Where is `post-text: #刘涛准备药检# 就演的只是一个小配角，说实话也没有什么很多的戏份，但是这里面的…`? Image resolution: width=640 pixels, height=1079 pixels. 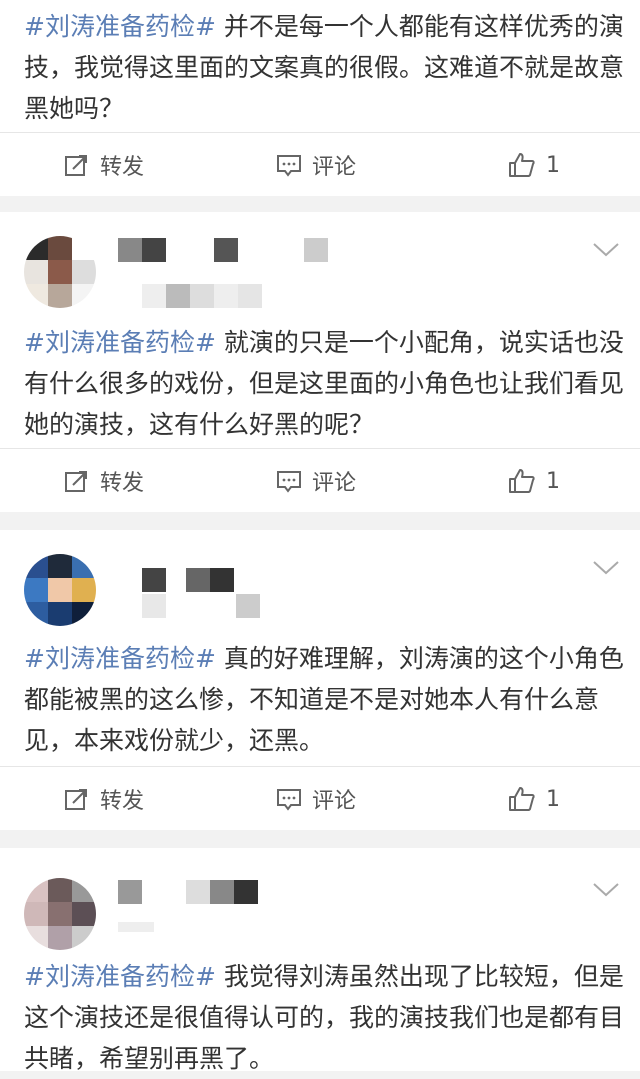
post-text: #刘涛准备药检# 就演的只是一个小配角，说实话也没有什么很多的戏份，但是这里面的… is located at coordinates (324, 383).